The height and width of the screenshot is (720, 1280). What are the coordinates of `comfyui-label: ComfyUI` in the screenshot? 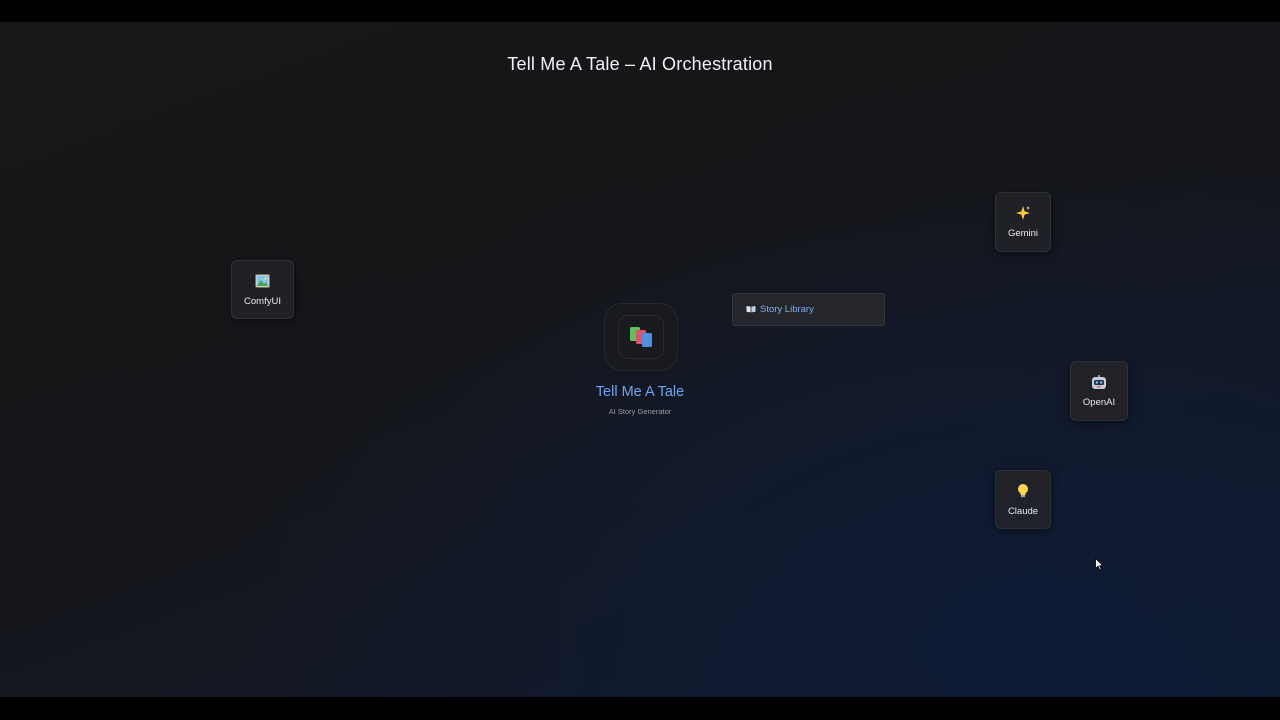 It's located at (262, 301).